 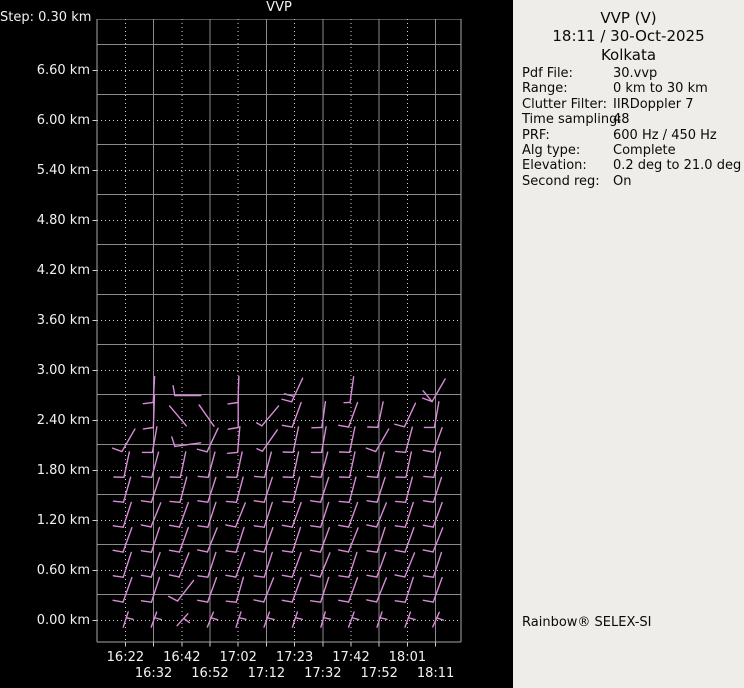 What do you see at coordinates (660, 89) in the screenshot?
I see `info-value: 0 km to 30 km` at bounding box center [660, 89].